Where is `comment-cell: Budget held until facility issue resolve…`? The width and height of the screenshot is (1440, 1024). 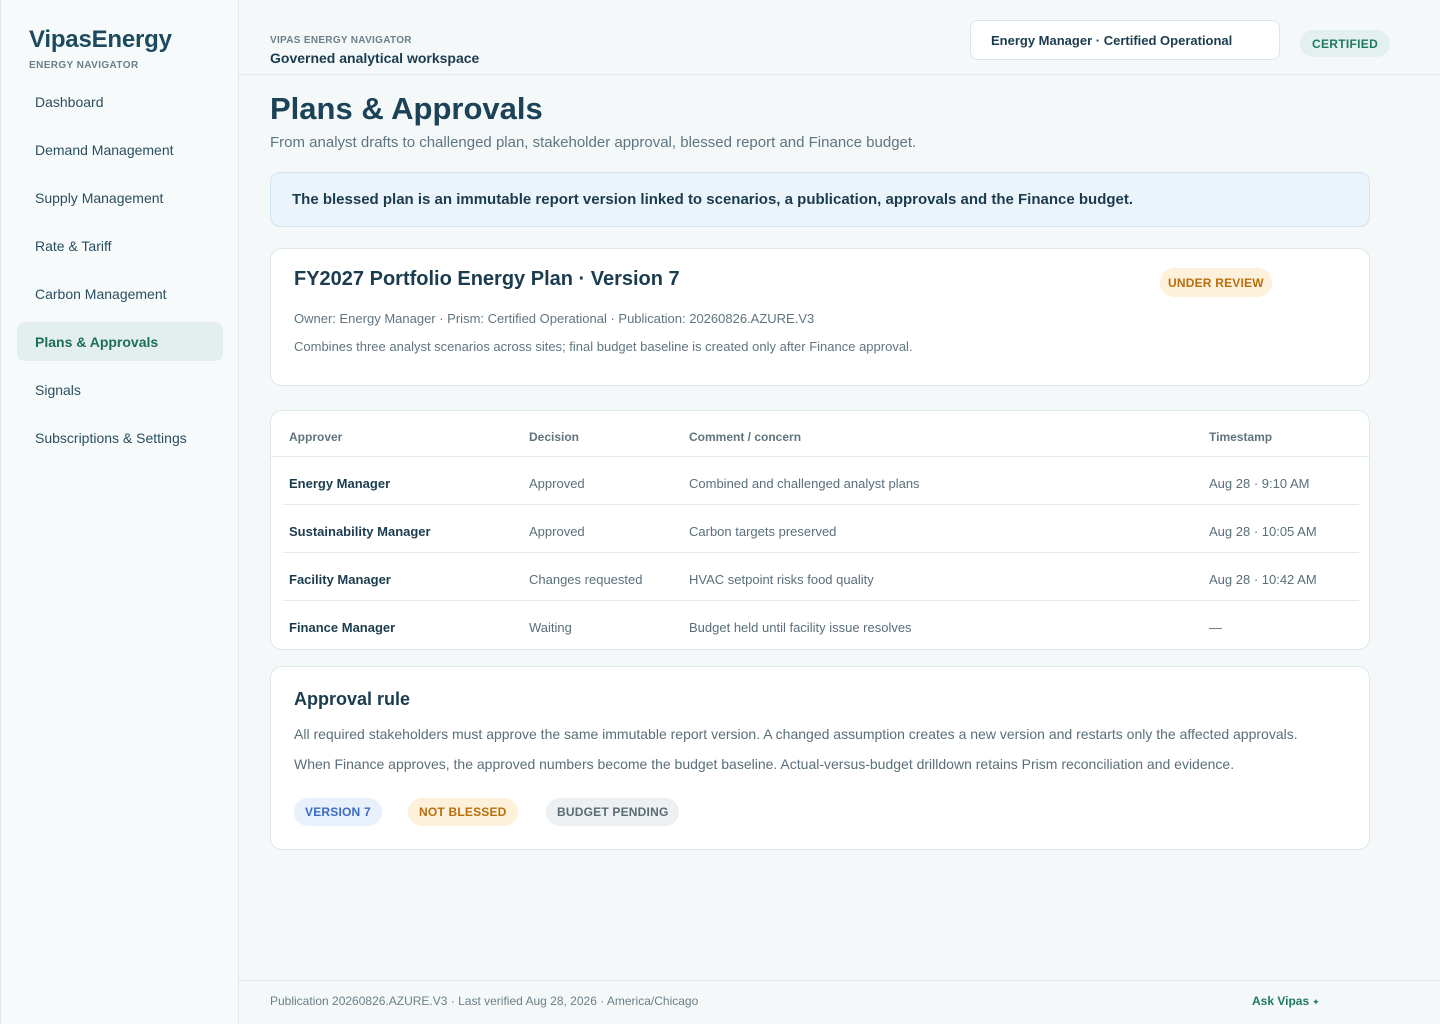
comment-cell: Budget held until facility issue resolve… is located at coordinates (800, 627).